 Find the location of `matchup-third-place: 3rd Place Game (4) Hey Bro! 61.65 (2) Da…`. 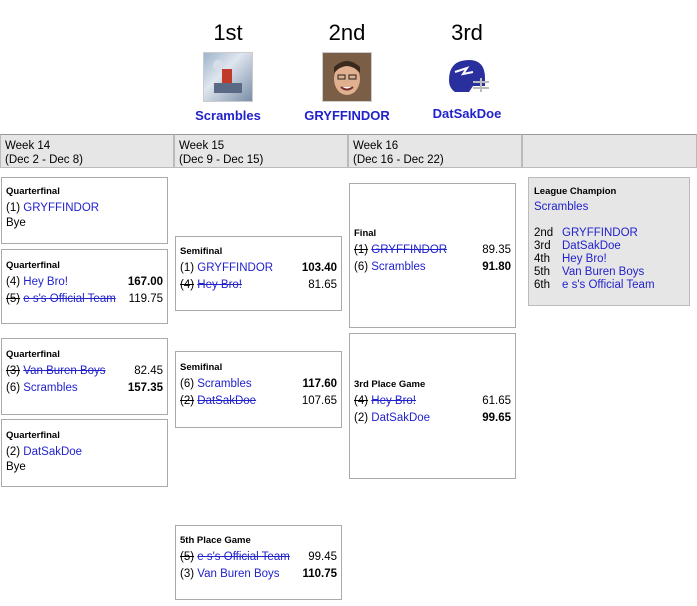

matchup-third-place: 3rd Place Game (4) Hey Bro! 61.65 (2) Da… is located at coordinates (432, 406).